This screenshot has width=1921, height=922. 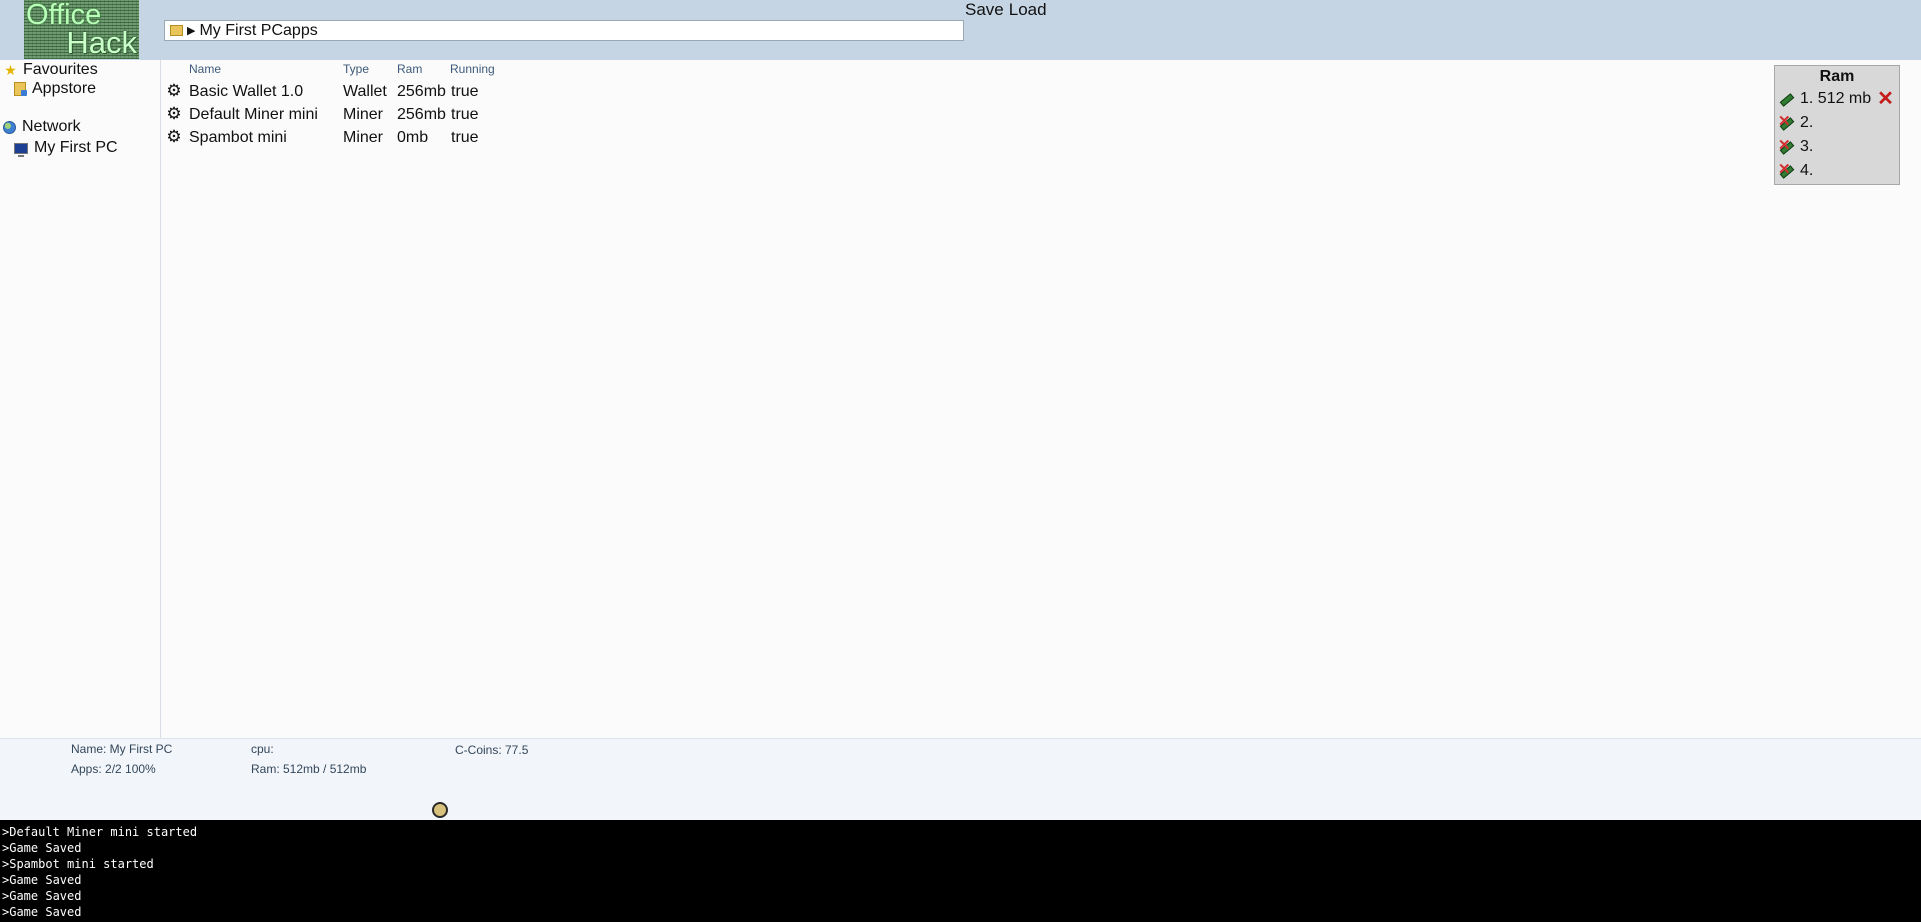 I want to click on console-line: >Default Miner mini started, so click(x=100, y=832).